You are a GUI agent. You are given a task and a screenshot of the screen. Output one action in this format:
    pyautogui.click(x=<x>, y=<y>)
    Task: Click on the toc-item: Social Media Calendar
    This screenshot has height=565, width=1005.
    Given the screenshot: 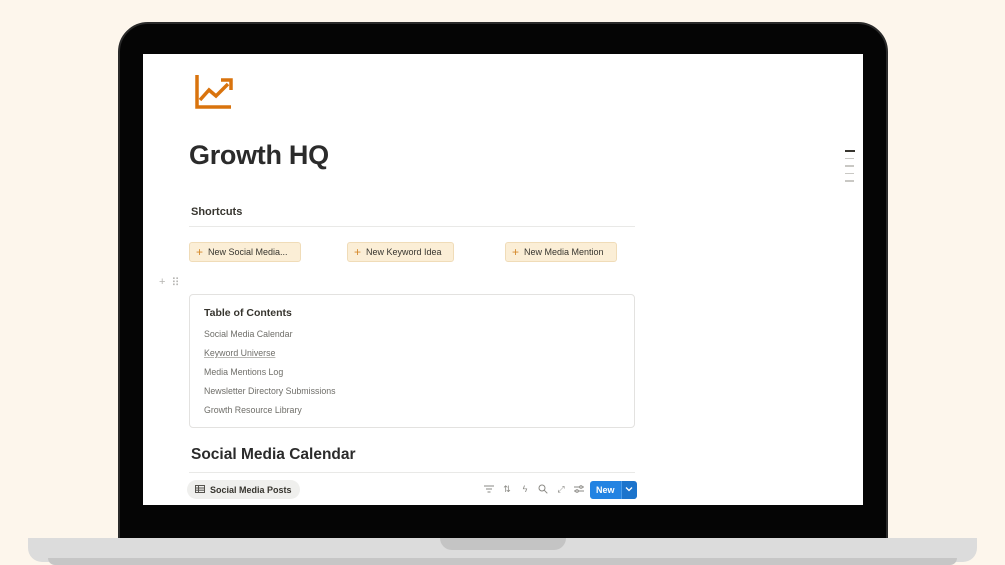 What is the action you would take?
    pyautogui.click(x=270, y=337)
    